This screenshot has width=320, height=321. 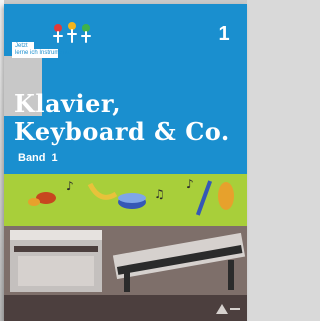 What do you see at coordinates (179, 262) in the screenshot?
I see `keyboard-icon` at bounding box center [179, 262].